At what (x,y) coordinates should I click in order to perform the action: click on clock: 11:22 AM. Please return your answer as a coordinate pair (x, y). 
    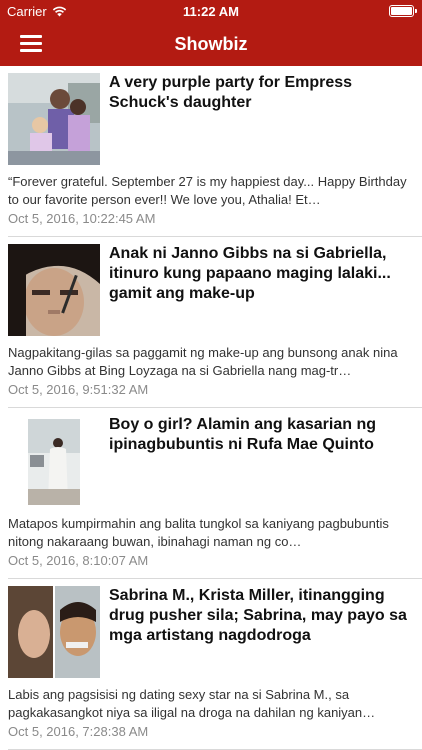
    Looking at the image, I should click on (211, 11).